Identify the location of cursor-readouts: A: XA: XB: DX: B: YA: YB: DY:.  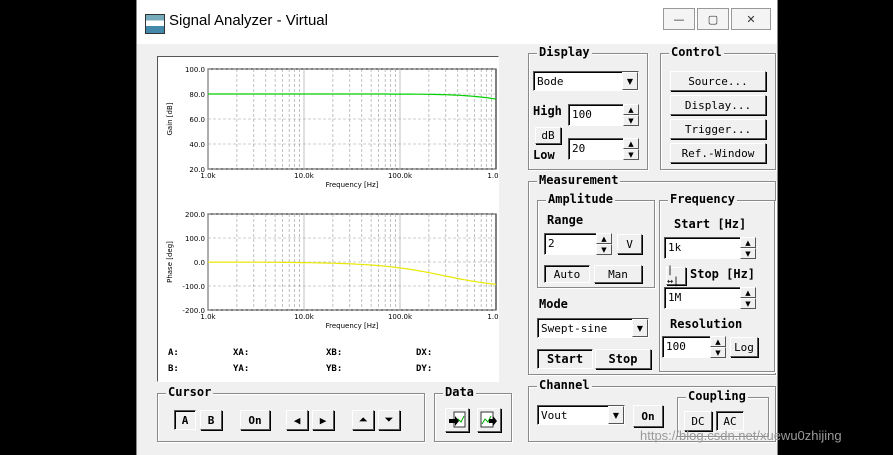
(300, 361).